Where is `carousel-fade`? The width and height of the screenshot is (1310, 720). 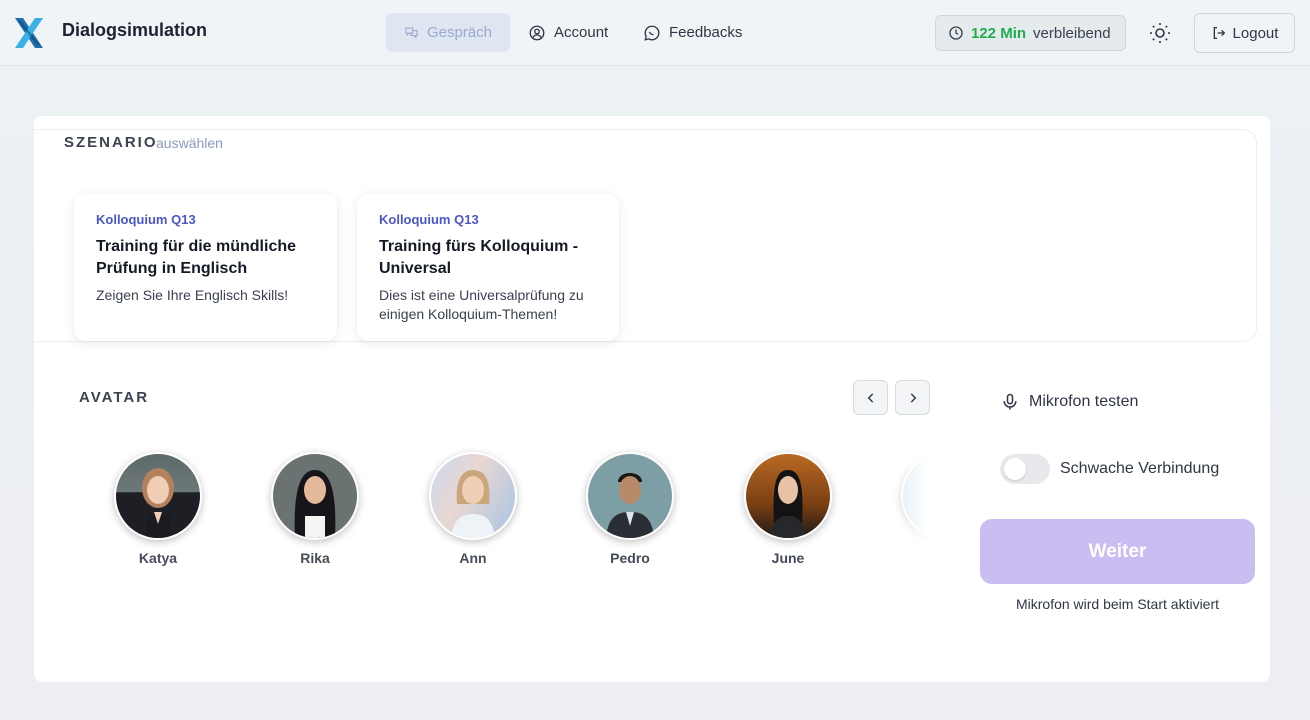
carousel-fade is located at coordinates (908, 511).